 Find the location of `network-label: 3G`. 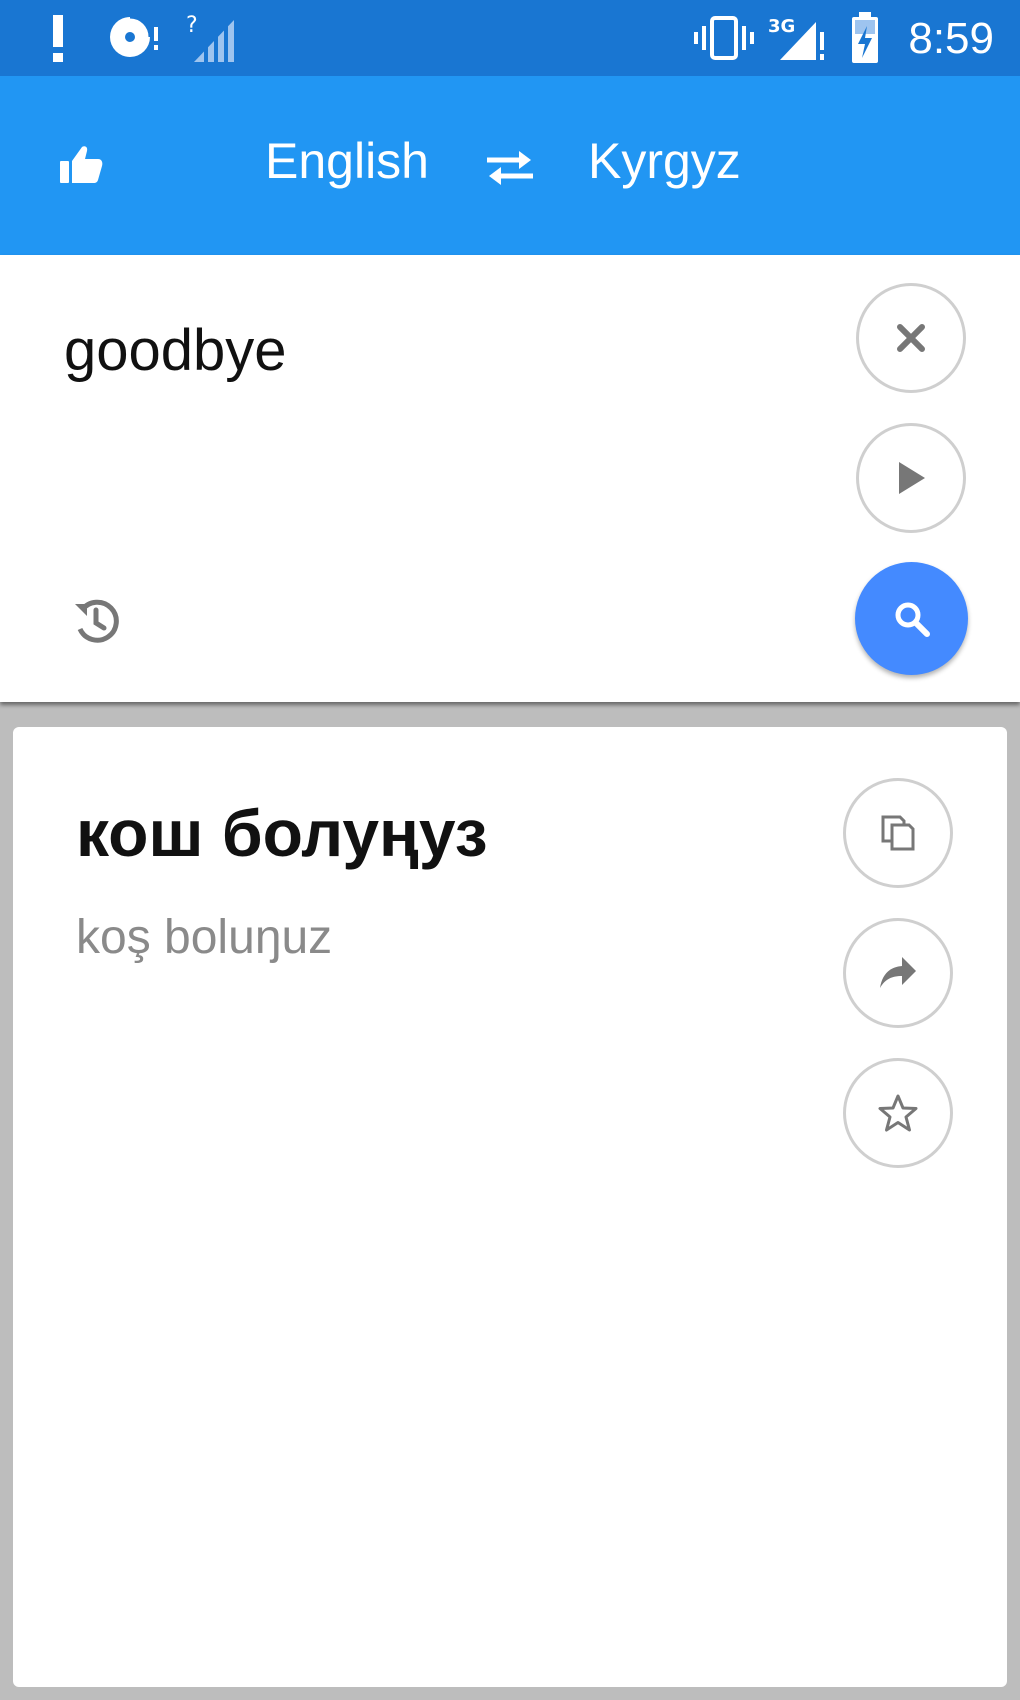

network-label: 3G is located at coordinates (781, 26).